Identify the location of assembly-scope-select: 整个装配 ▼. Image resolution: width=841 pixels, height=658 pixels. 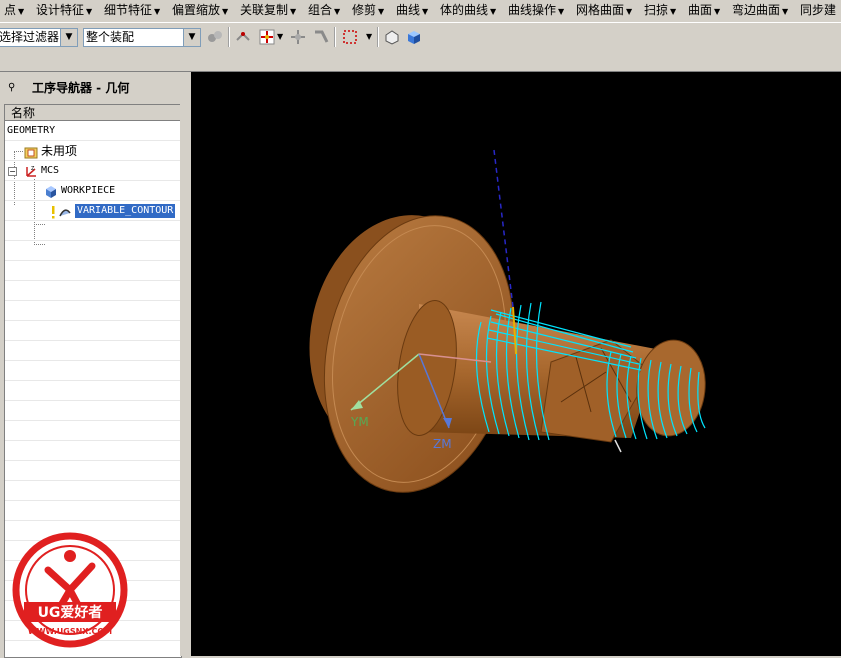
(142, 37).